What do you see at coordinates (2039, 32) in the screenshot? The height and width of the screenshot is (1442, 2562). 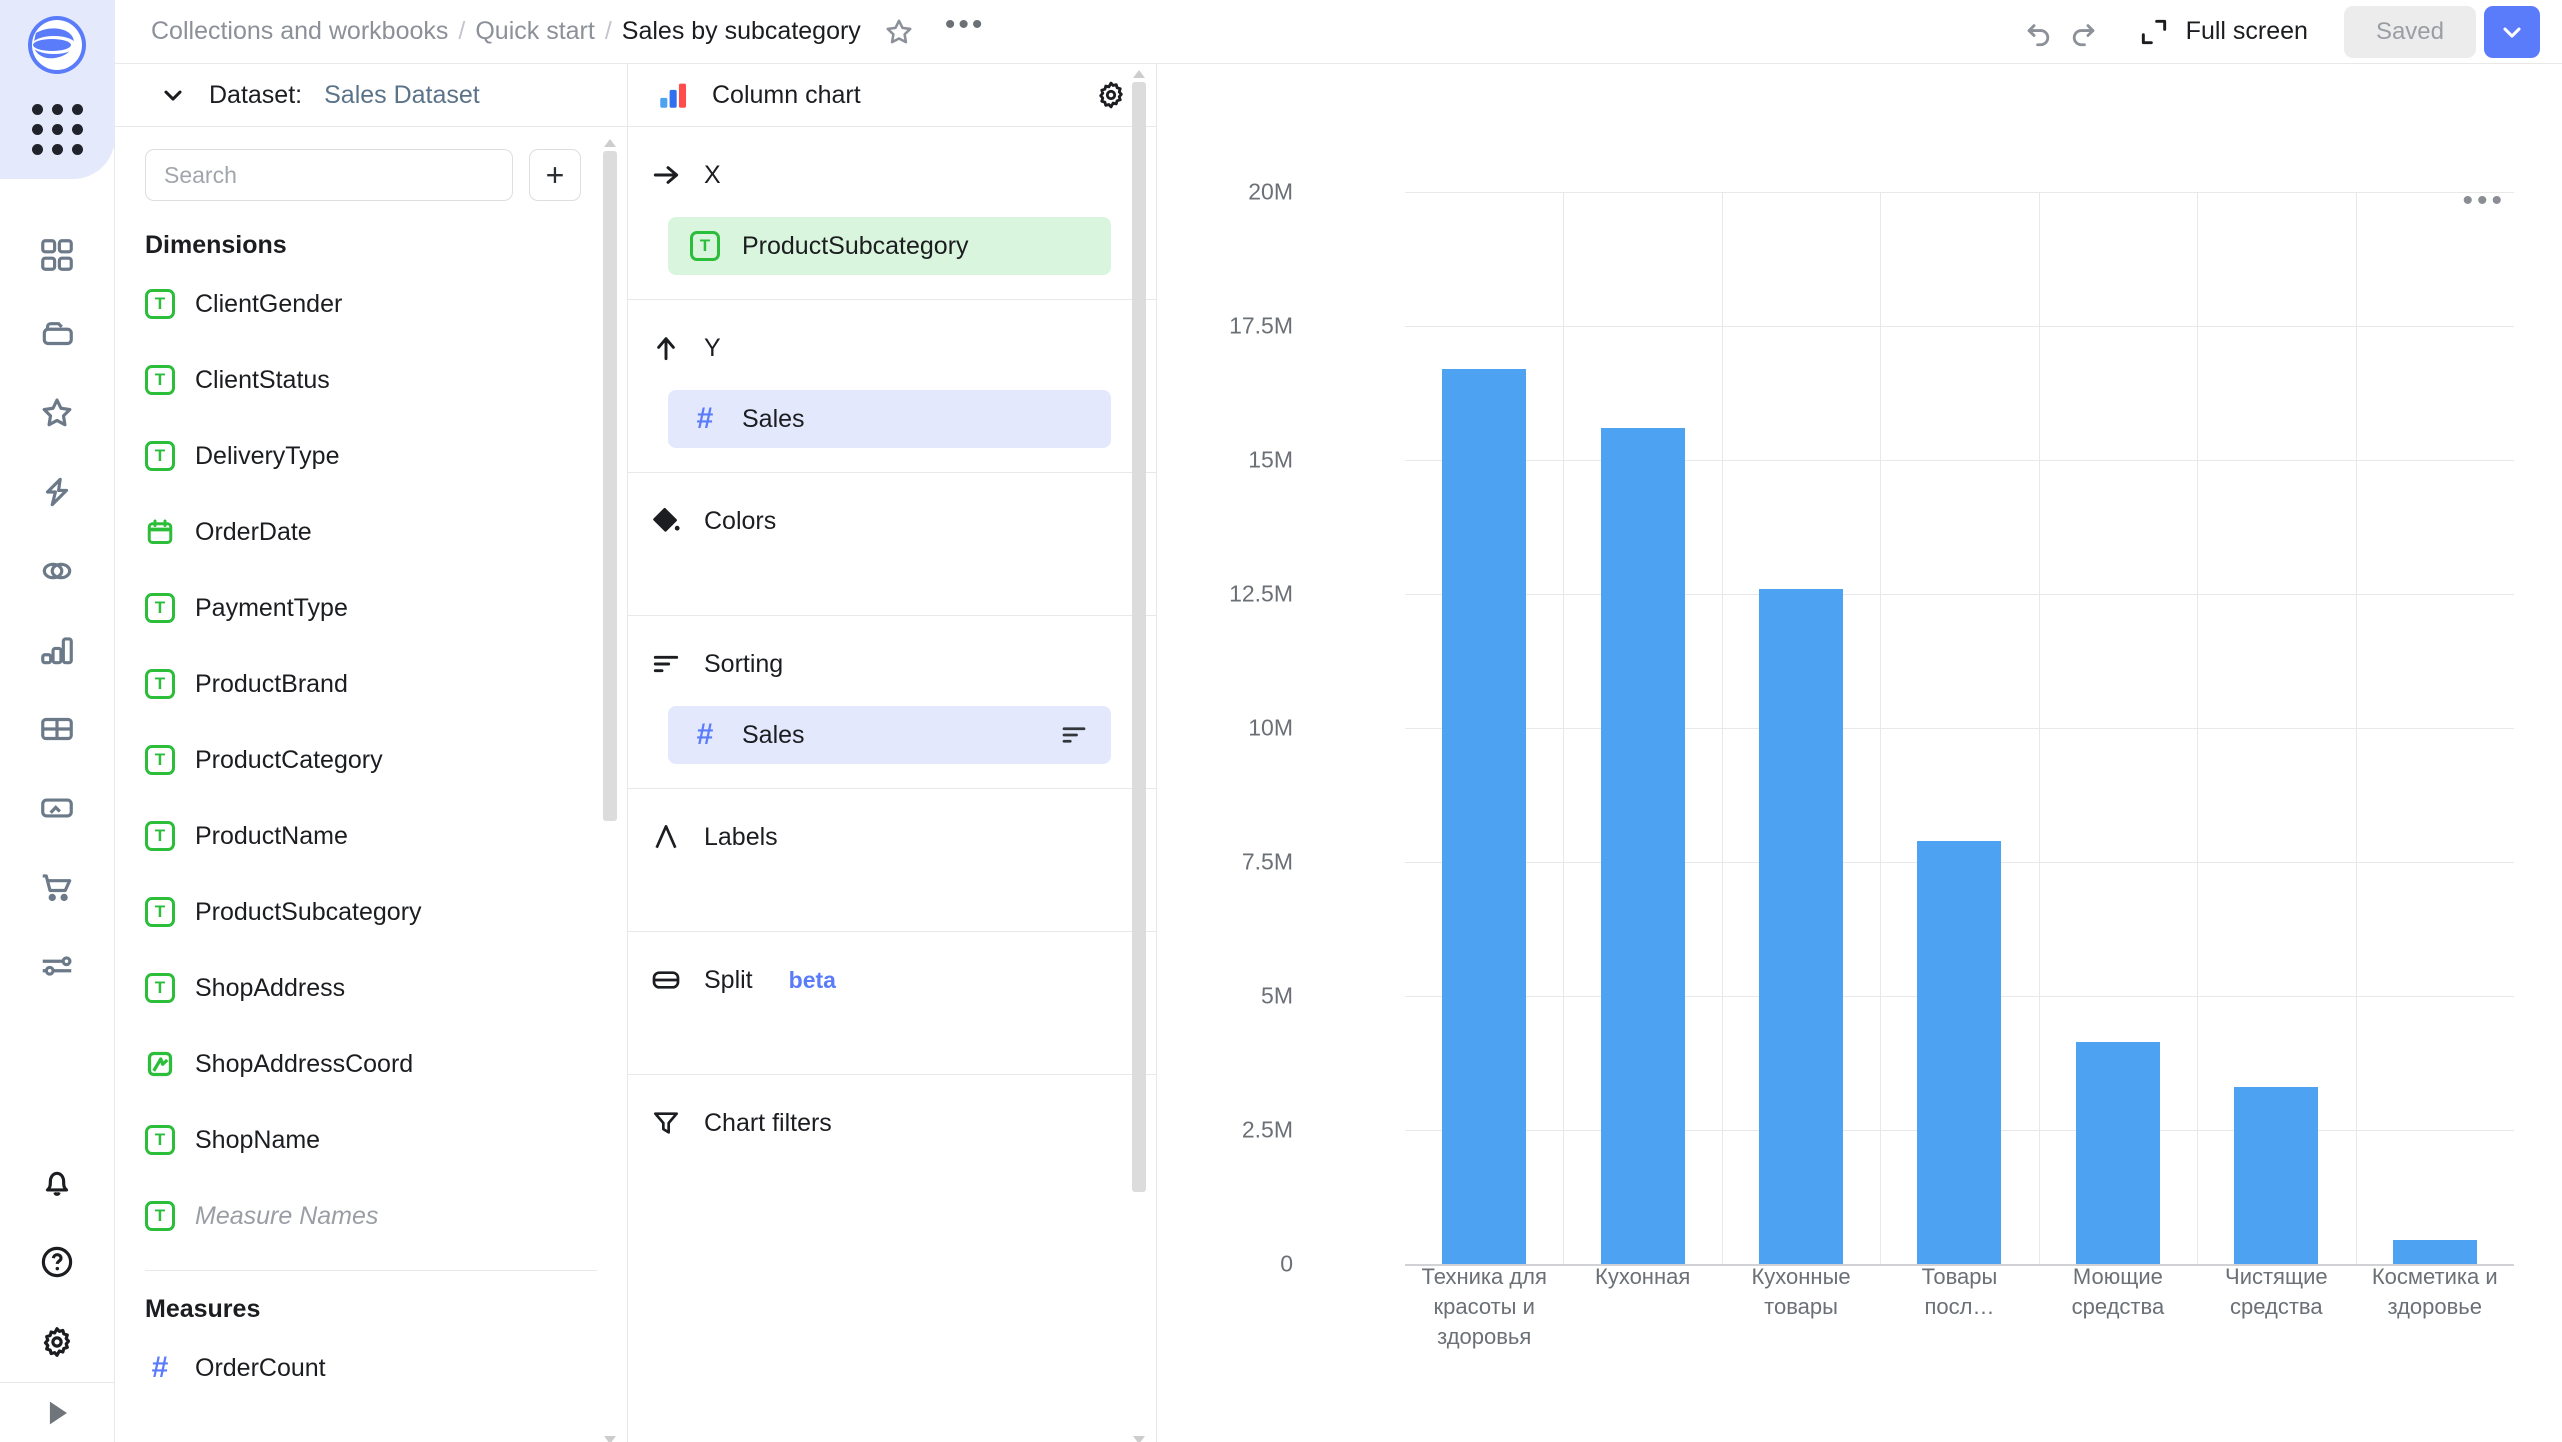 I see `undo-icon` at bounding box center [2039, 32].